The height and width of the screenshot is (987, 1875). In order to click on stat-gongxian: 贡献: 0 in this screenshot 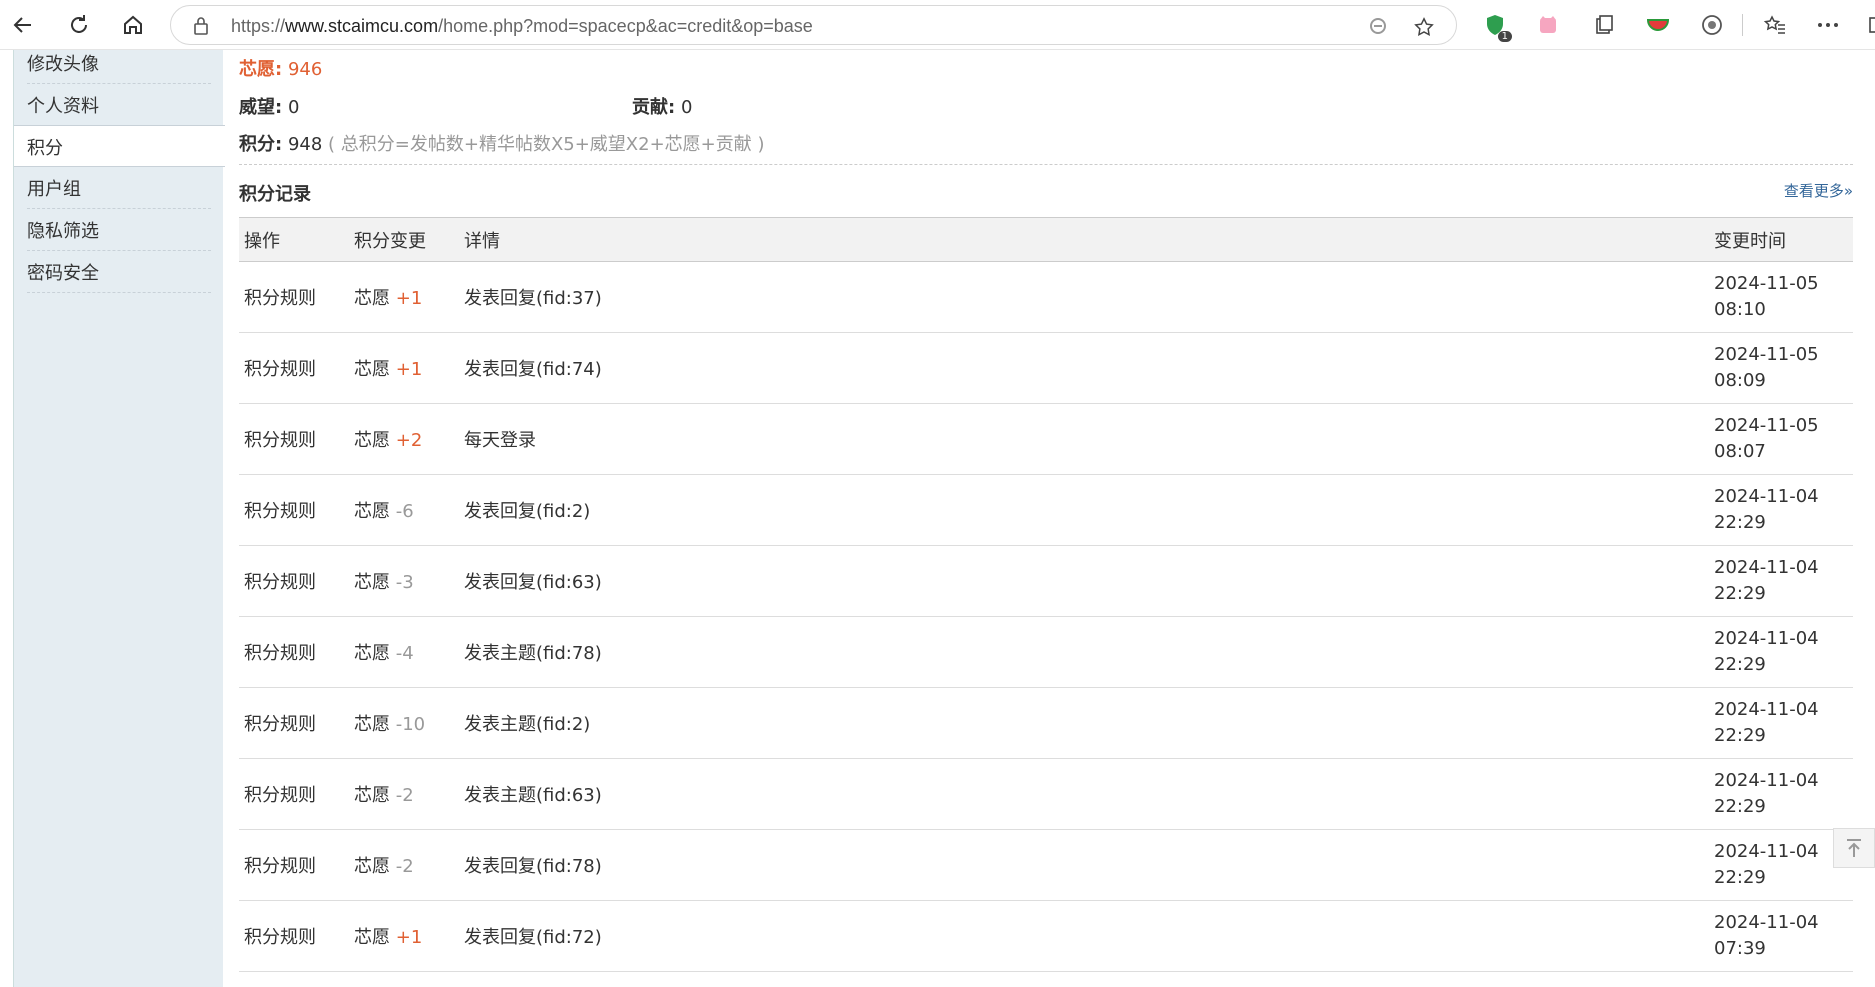, I will do `click(662, 106)`.